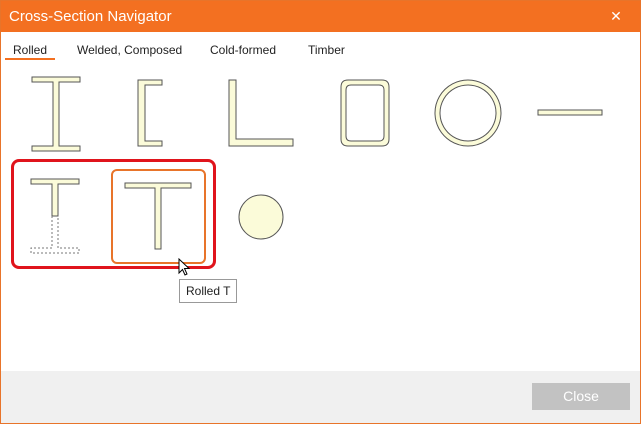  I want to click on window-title: Cross-Section Navigator, so click(90, 16).